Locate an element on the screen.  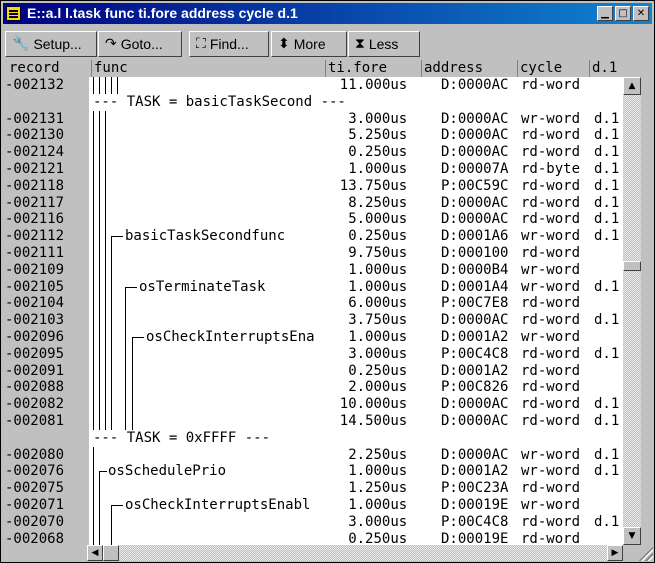
table-row: -002124 0.250us D:0000AC rd-word d.1 is located at coordinates (313, 152).